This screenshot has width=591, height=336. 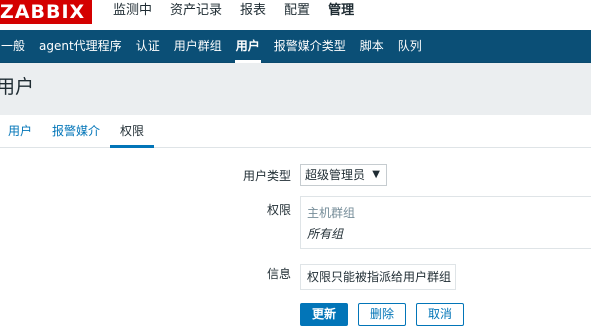 I want to click on user-type-value: 超级管理员, so click(x=335, y=175).